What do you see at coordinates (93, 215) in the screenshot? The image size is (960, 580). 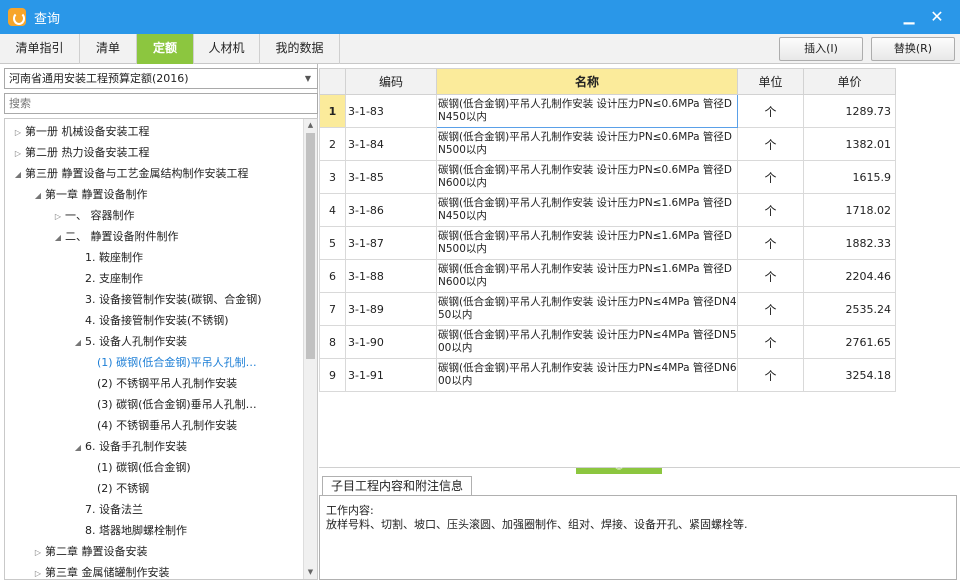 I see `tree-item: ▷ 一、 容器制作` at bounding box center [93, 215].